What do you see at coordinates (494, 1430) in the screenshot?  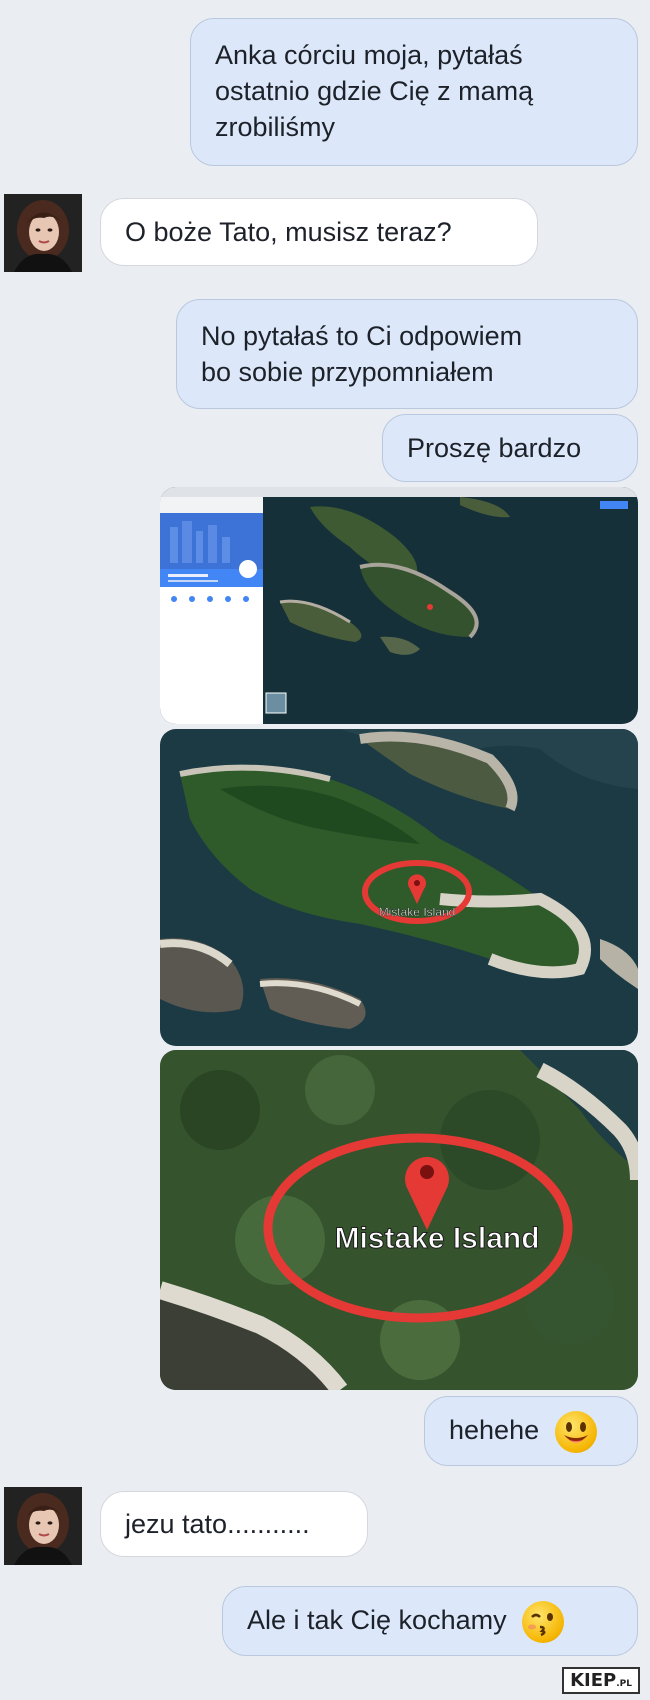 I see `message-text: hehehe` at bounding box center [494, 1430].